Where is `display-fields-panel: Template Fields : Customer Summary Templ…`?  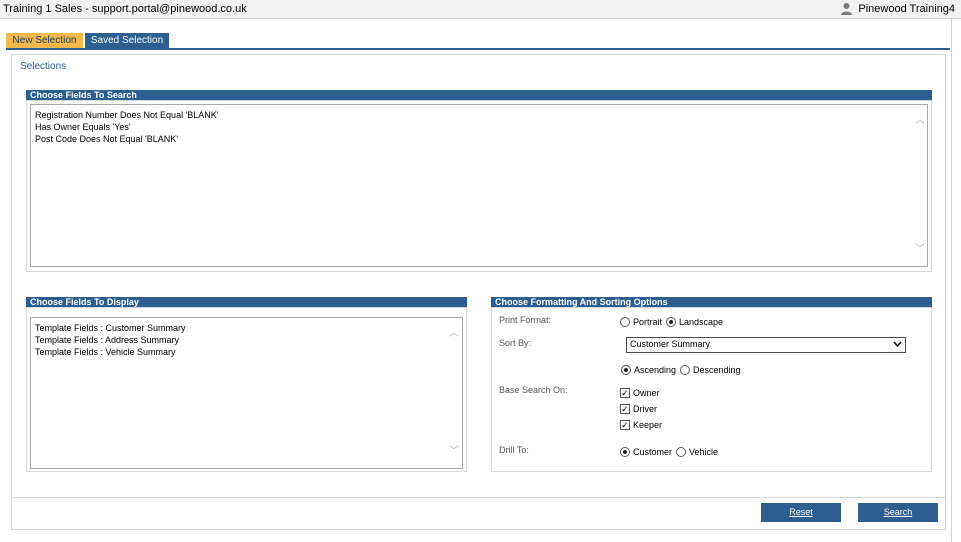 display-fields-panel: Template Fields : Customer Summary Templ… is located at coordinates (246, 389).